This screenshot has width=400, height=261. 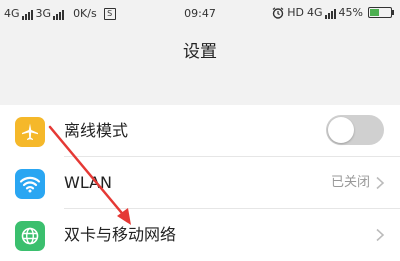 I want to click on globe-icon, so click(x=30, y=236).